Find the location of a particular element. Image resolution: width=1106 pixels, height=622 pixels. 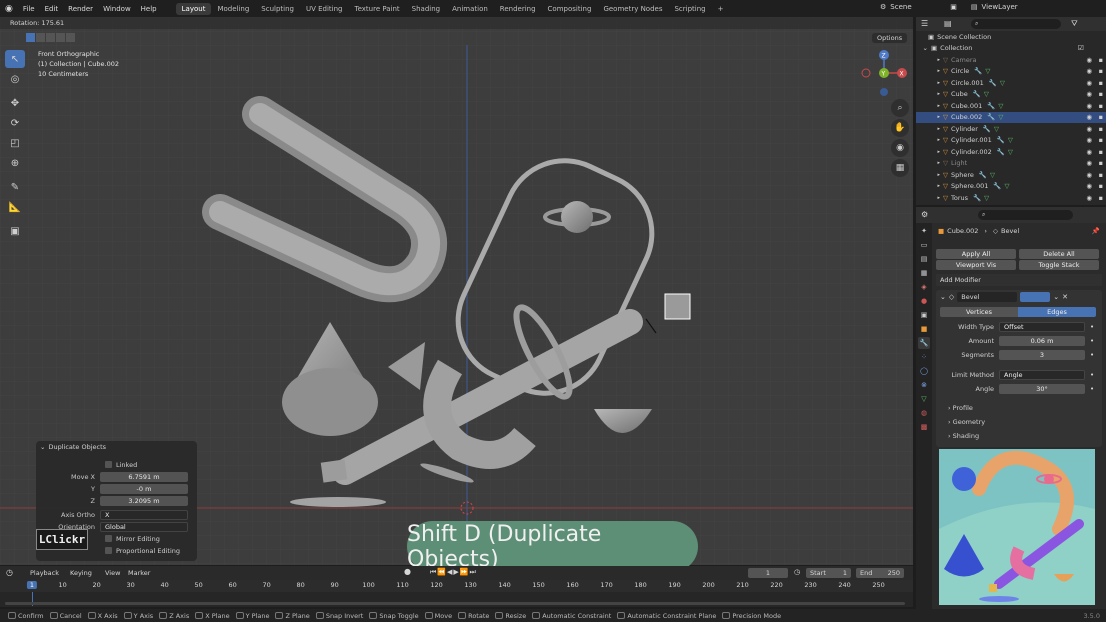

segments-field: 3 is located at coordinates (1042, 355).